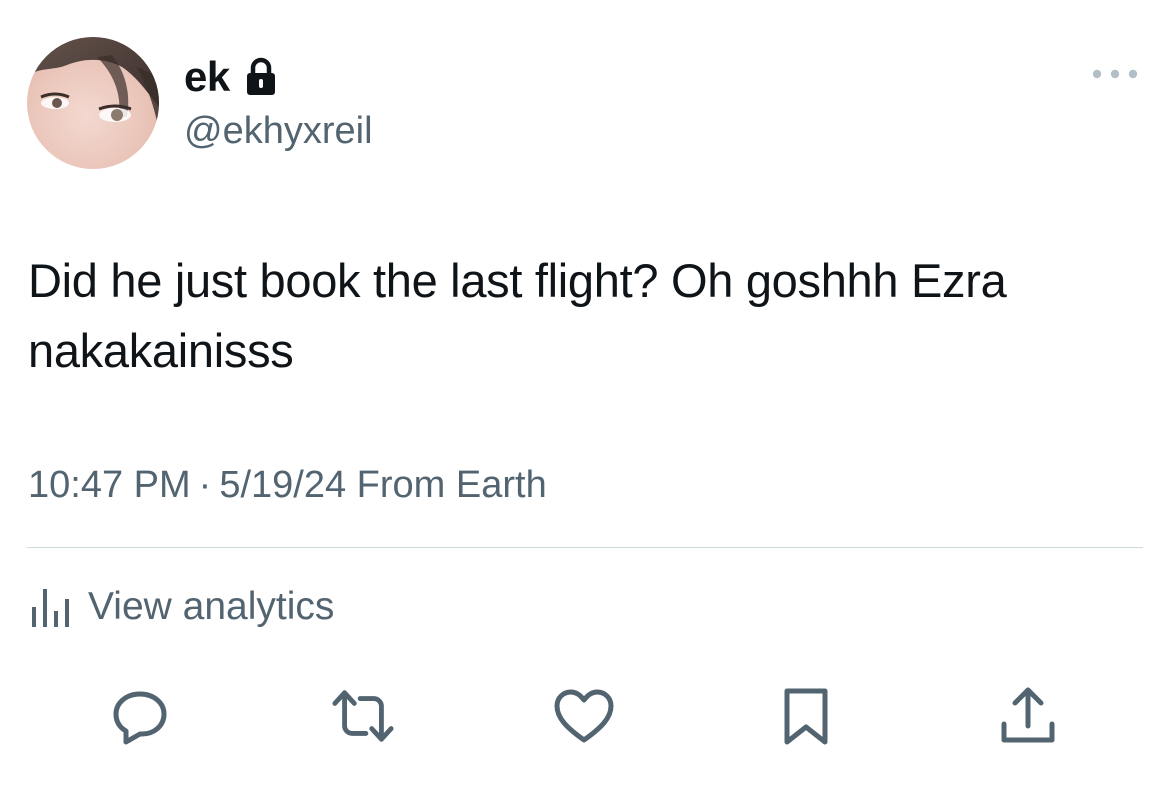 The image size is (1170, 794). I want to click on view-analytics-link: View analytics, so click(182, 607).